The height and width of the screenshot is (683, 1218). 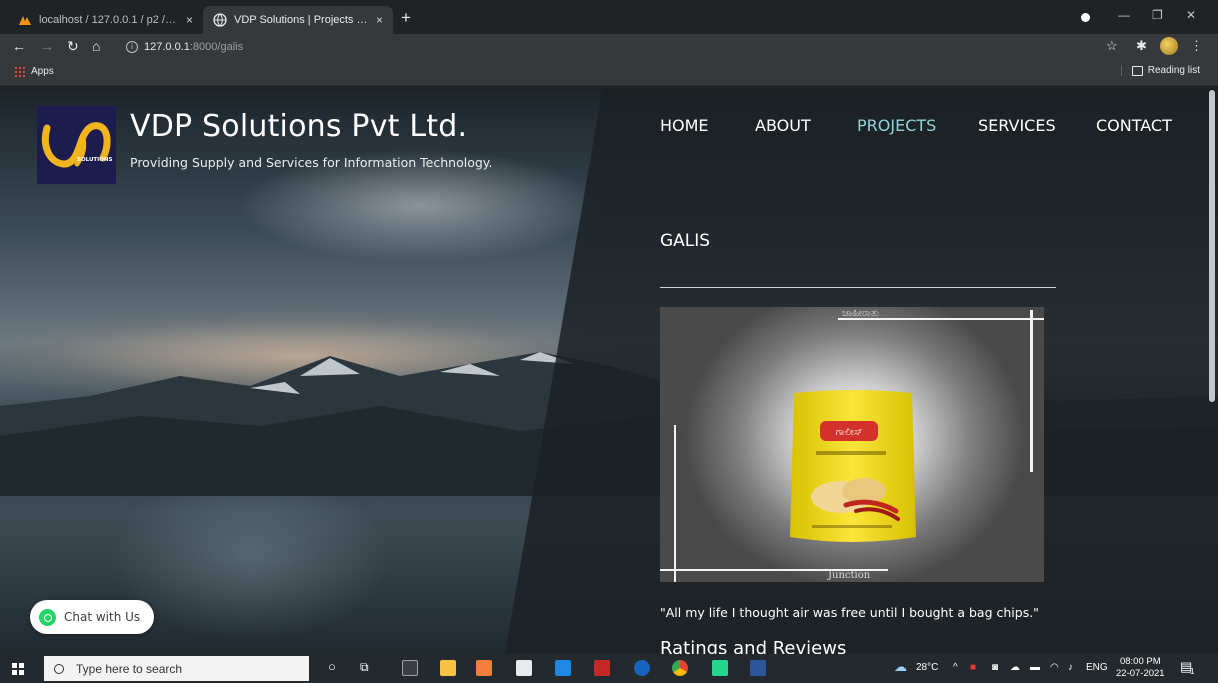 I want to click on tray-cloud-icon: ☁, so click(x=1015, y=667).